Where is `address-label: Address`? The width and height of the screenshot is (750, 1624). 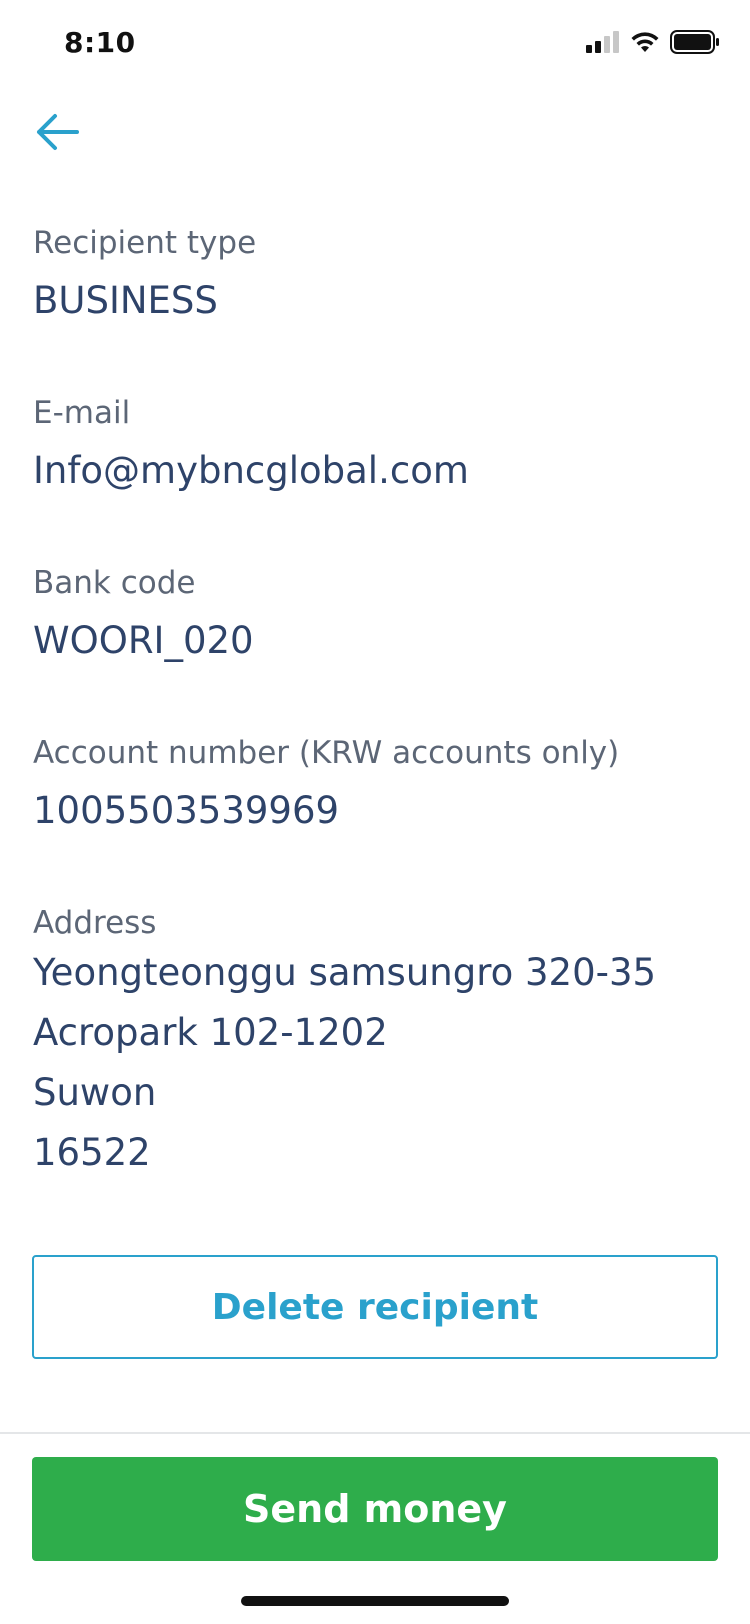
address-label: Address is located at coordinates (95, 923).